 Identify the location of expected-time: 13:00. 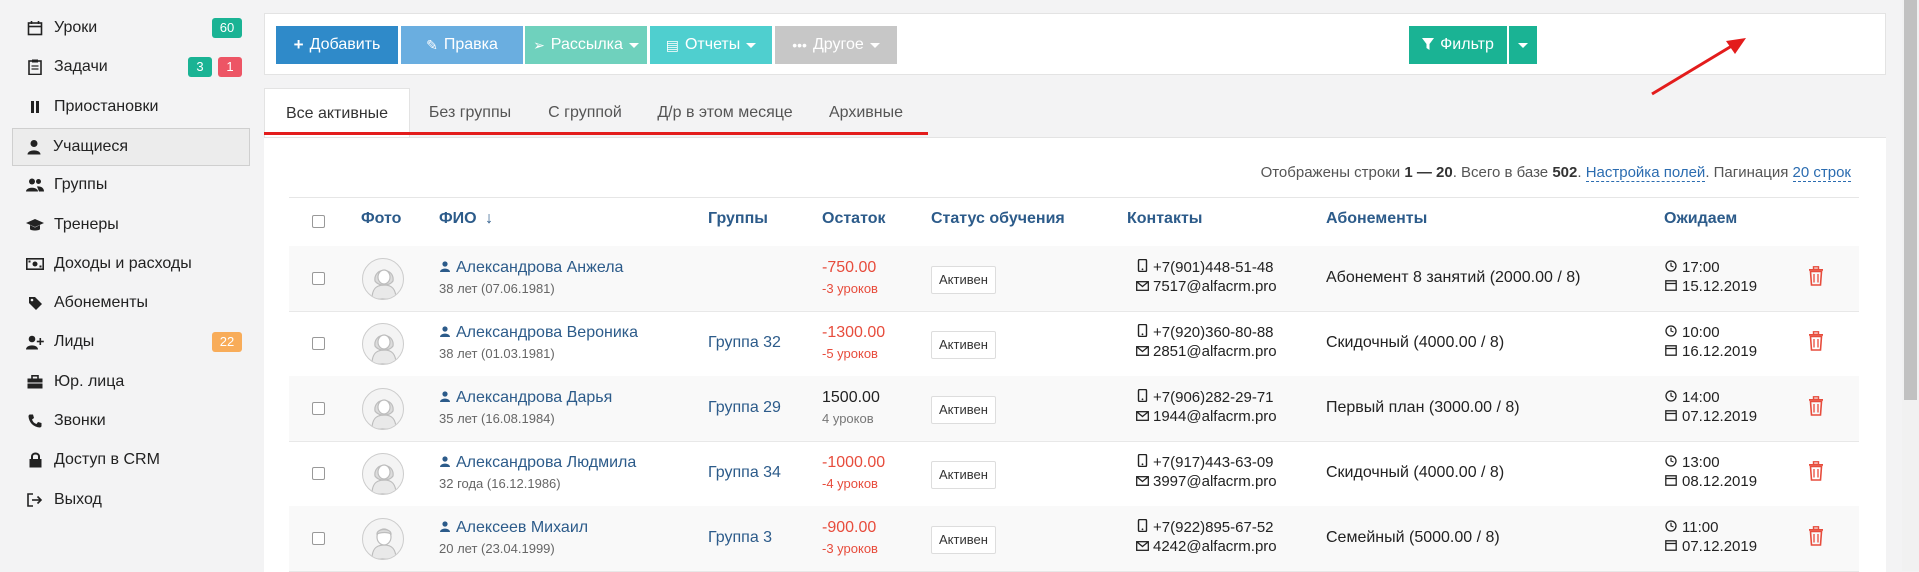
(1692, 462).